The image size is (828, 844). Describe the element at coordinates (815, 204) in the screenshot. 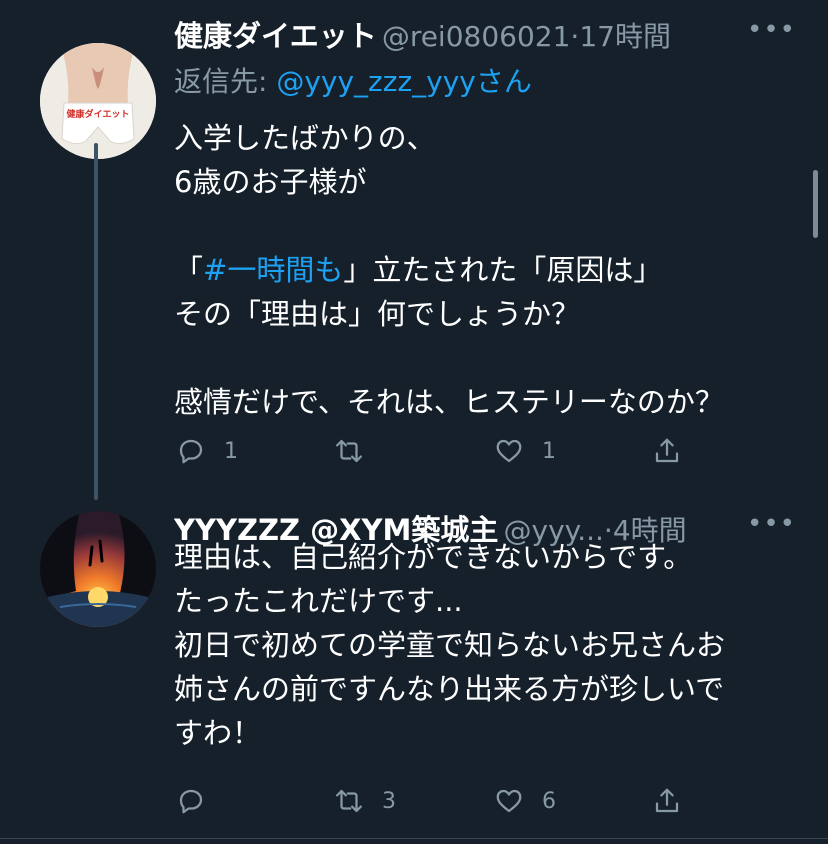

I see `scrollbar` at that location.